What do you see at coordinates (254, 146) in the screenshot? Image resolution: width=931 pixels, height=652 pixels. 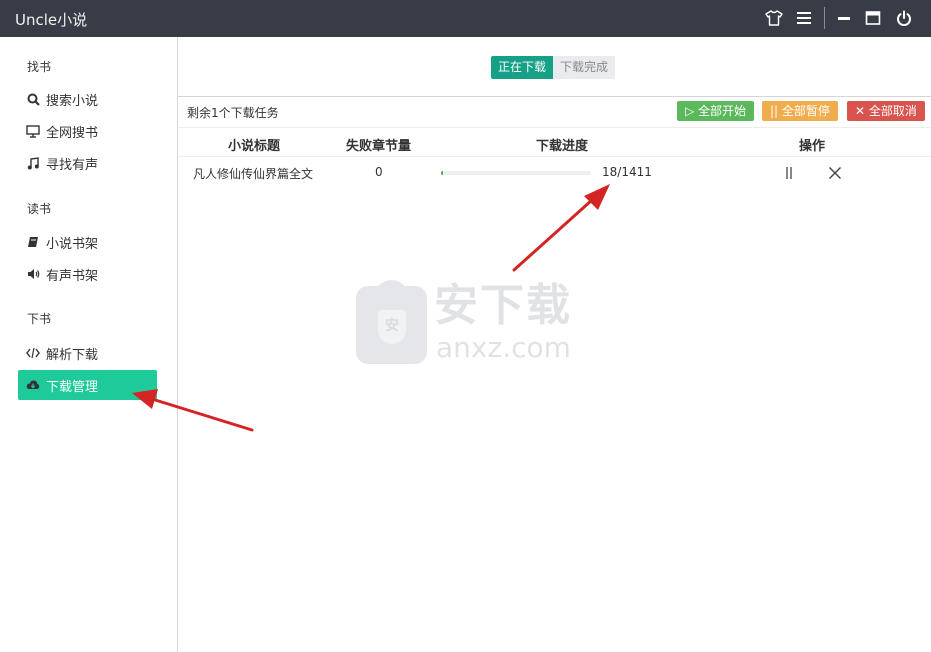 I see `header-title: 小说标题` at bounding box center [254, 146].